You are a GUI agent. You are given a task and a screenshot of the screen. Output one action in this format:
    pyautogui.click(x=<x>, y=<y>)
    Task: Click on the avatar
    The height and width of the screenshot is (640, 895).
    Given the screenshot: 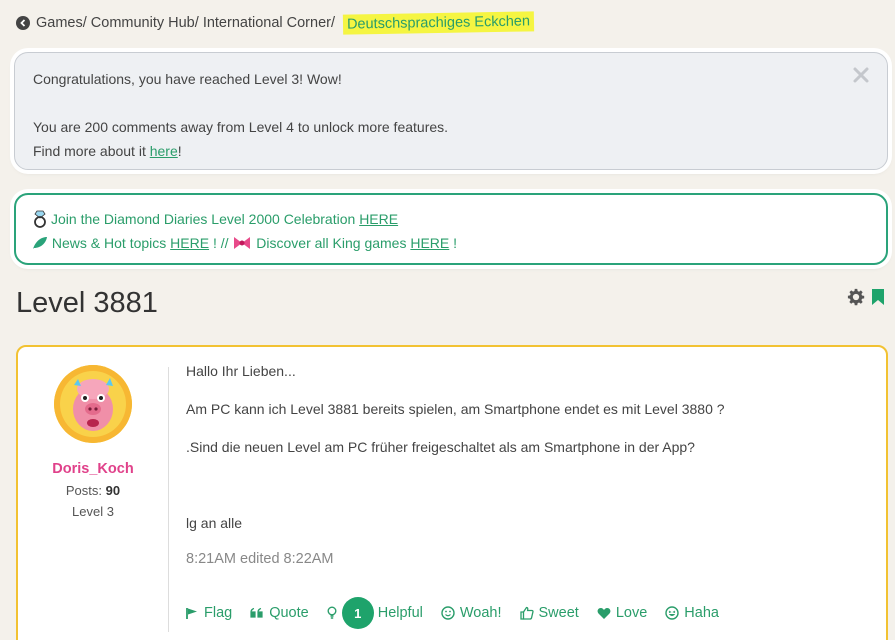 What is the action you would take?
    pyautogui.click(x=93, y=404)
    